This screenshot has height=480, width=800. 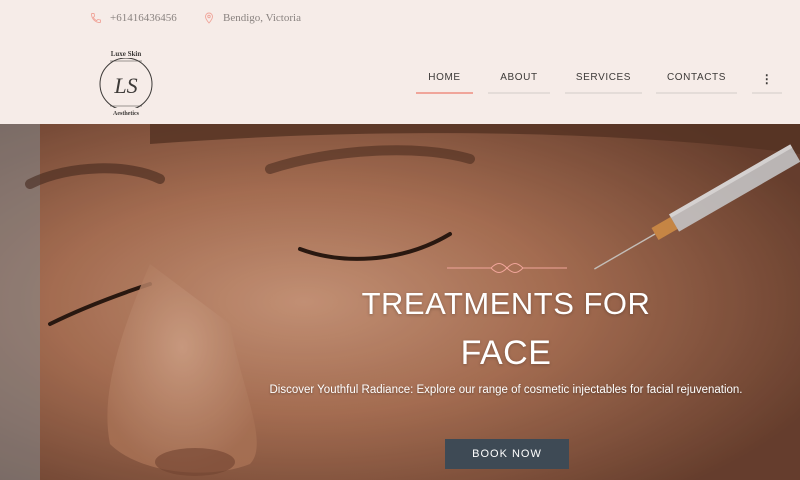 I want to click on nav-item-contacts: CONTACTS, so click(x=696, y=83).